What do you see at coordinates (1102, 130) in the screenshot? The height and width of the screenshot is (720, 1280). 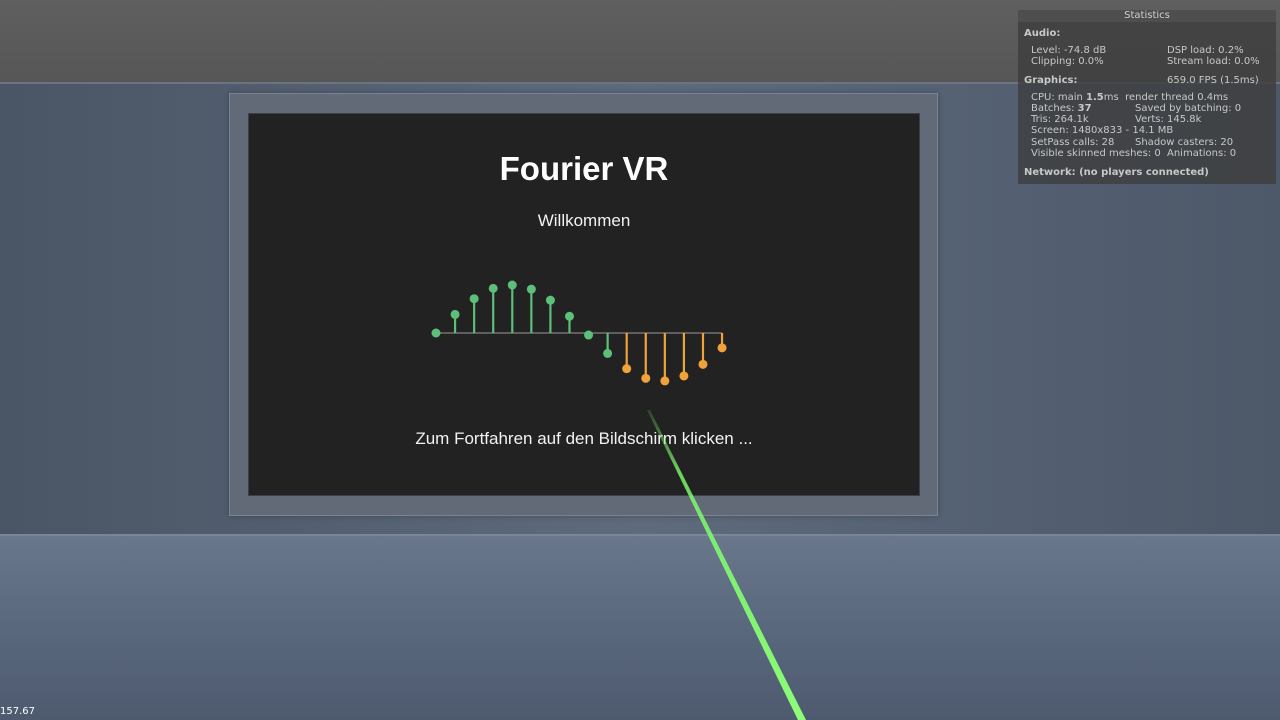 I see `screen-info: Screen: 1480x833 - 14.1 MB` at bounding box center [1102, 130].